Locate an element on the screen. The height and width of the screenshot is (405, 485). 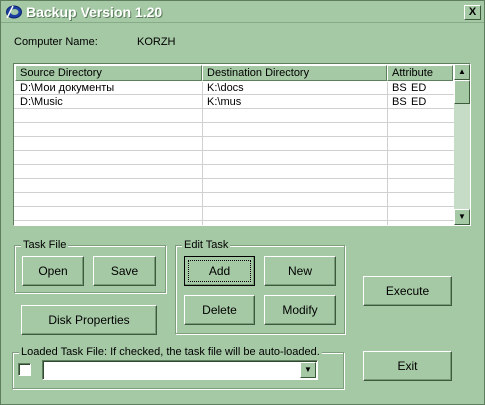
auto-load-checkbox is located at coordinates (24, 369).